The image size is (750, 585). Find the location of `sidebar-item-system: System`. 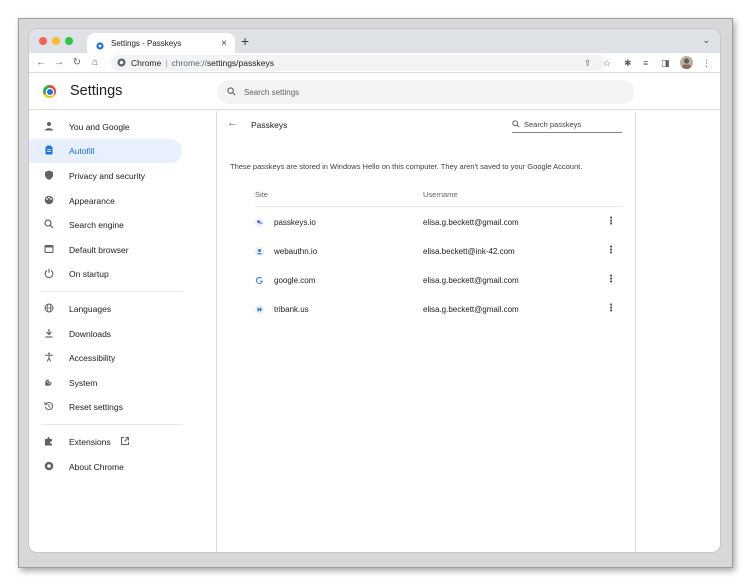

sidebar-item-system: System is located at coordinates (105, 383).